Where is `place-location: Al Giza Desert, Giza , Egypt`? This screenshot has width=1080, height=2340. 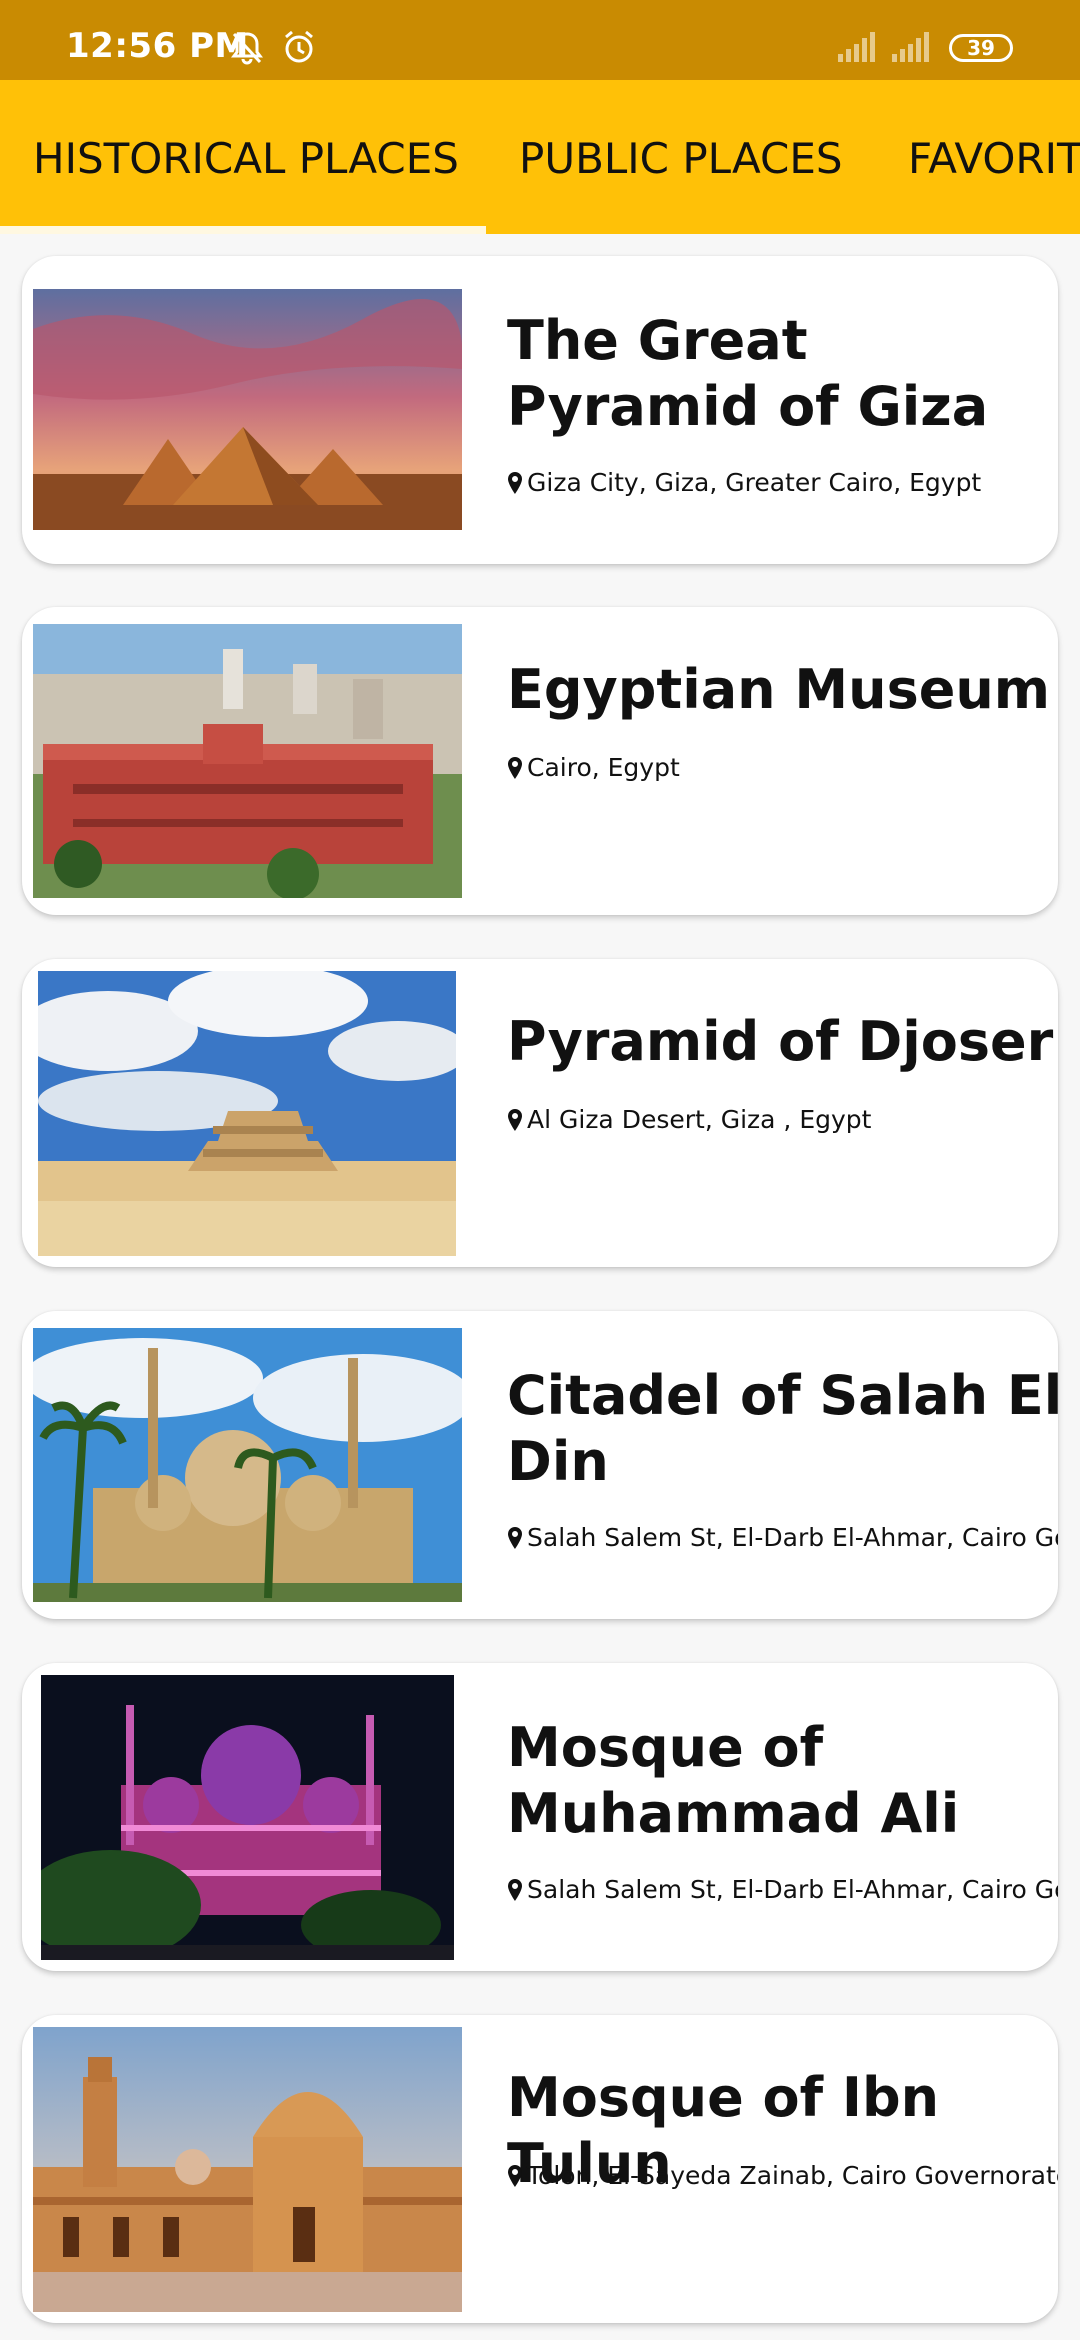 place-location: Al Giza Desert, Giza , Egypt is located at coordinates (782, 1119).